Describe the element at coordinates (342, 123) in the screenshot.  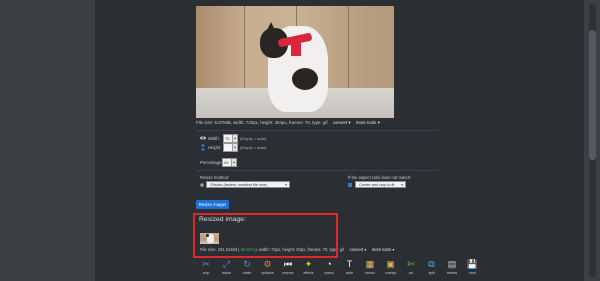
I see `convert-dropdown: convert ▾` at that location.